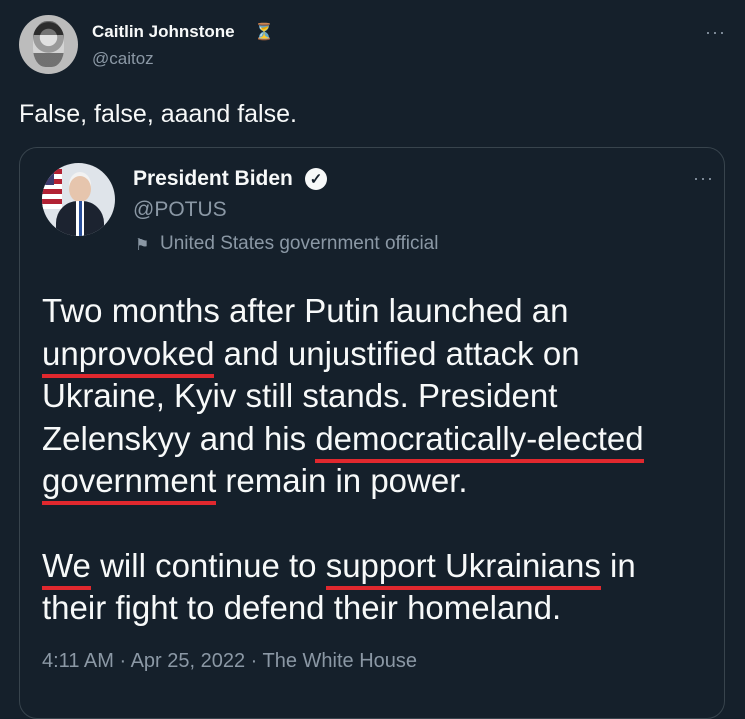 Image resolution: width=745 pixels, height=719 pixels. What do you see at coordinates (264, 32) in the screenshot?
I see `hourglass-icon: ⏳` at bounding box center [264, 32].